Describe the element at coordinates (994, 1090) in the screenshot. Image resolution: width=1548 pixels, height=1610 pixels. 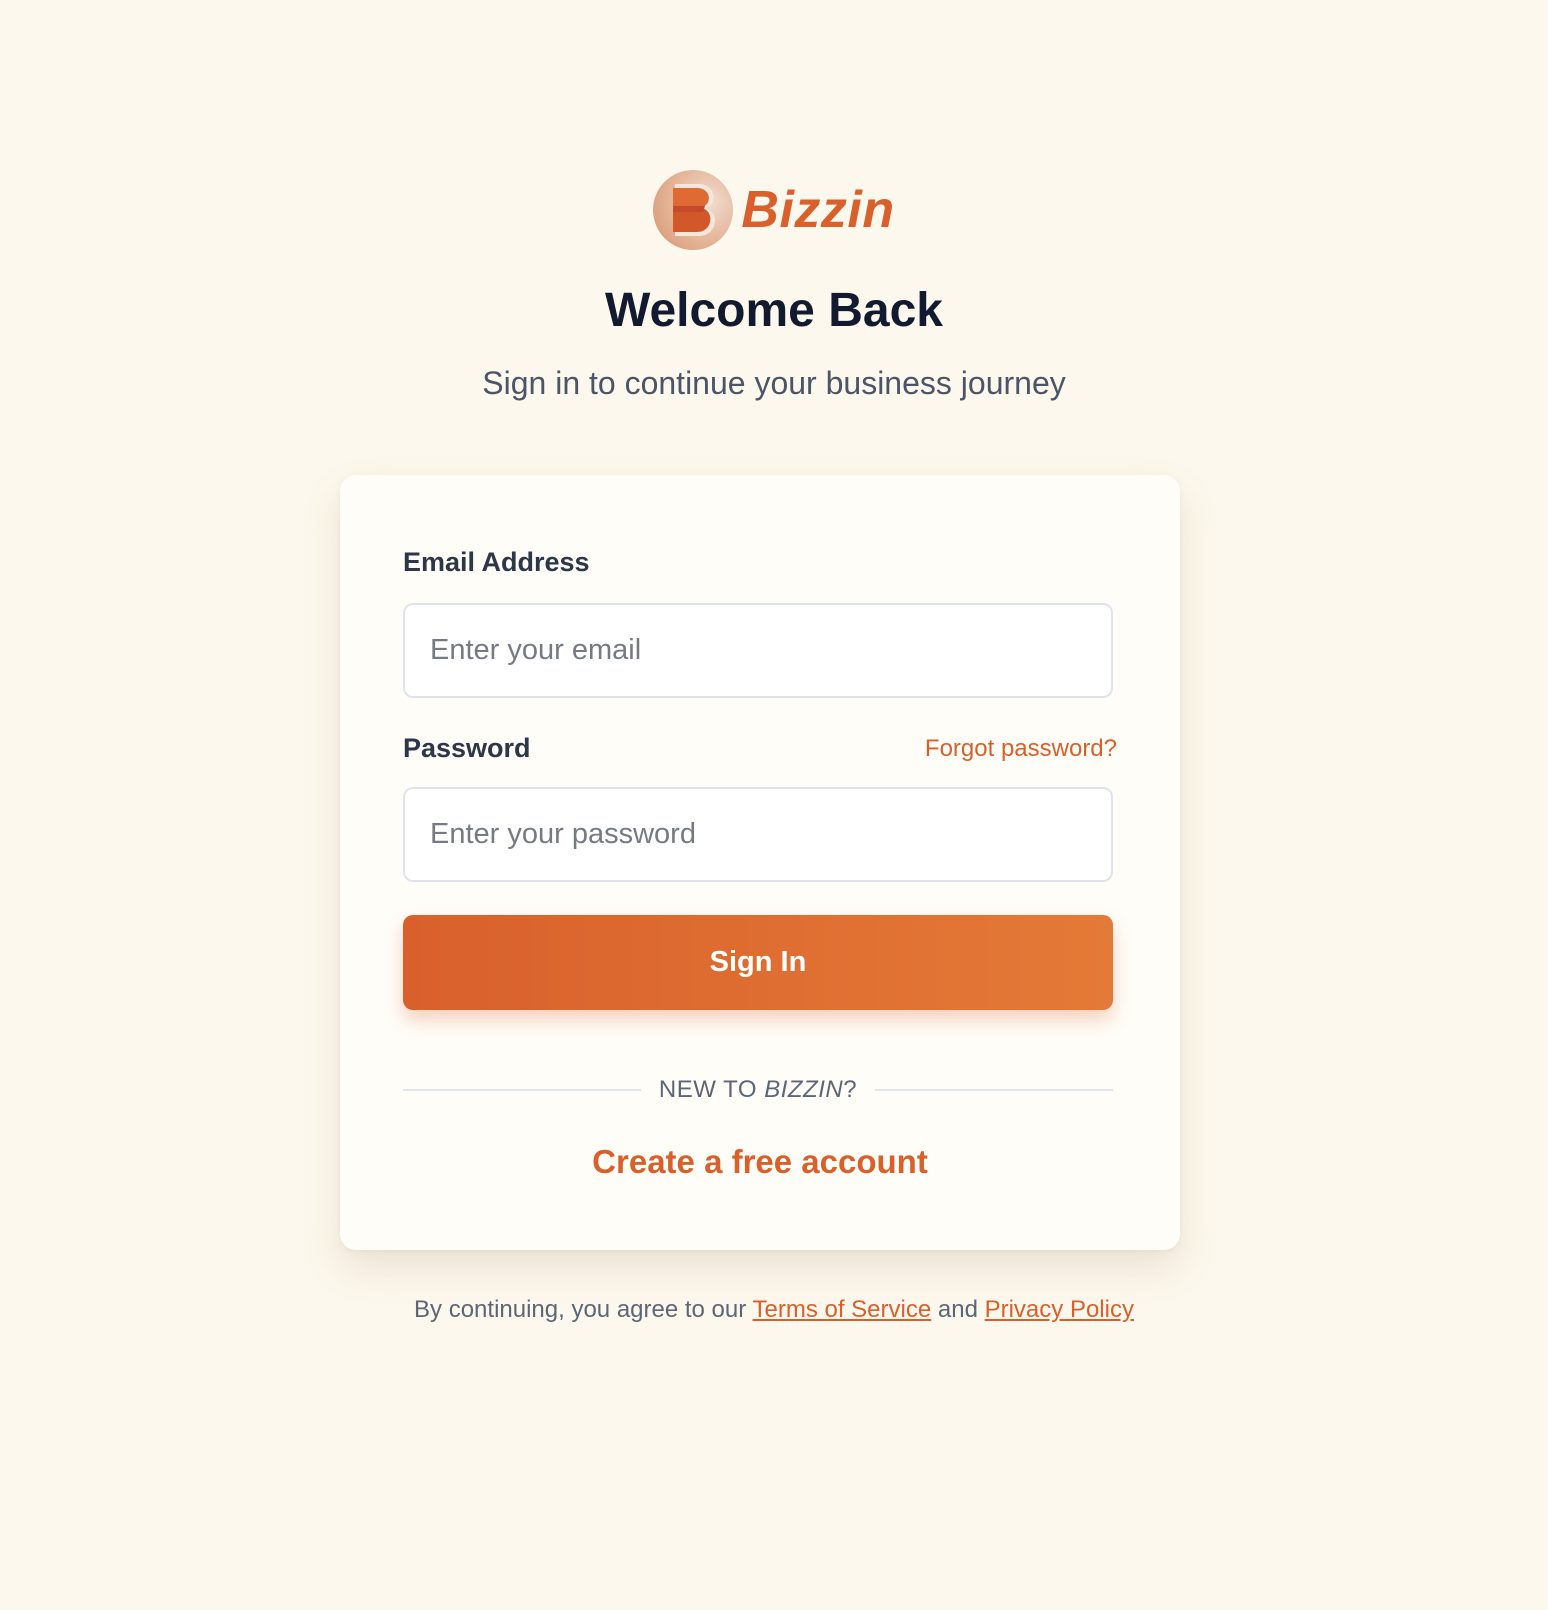
I see `divider-line-right` at that location.